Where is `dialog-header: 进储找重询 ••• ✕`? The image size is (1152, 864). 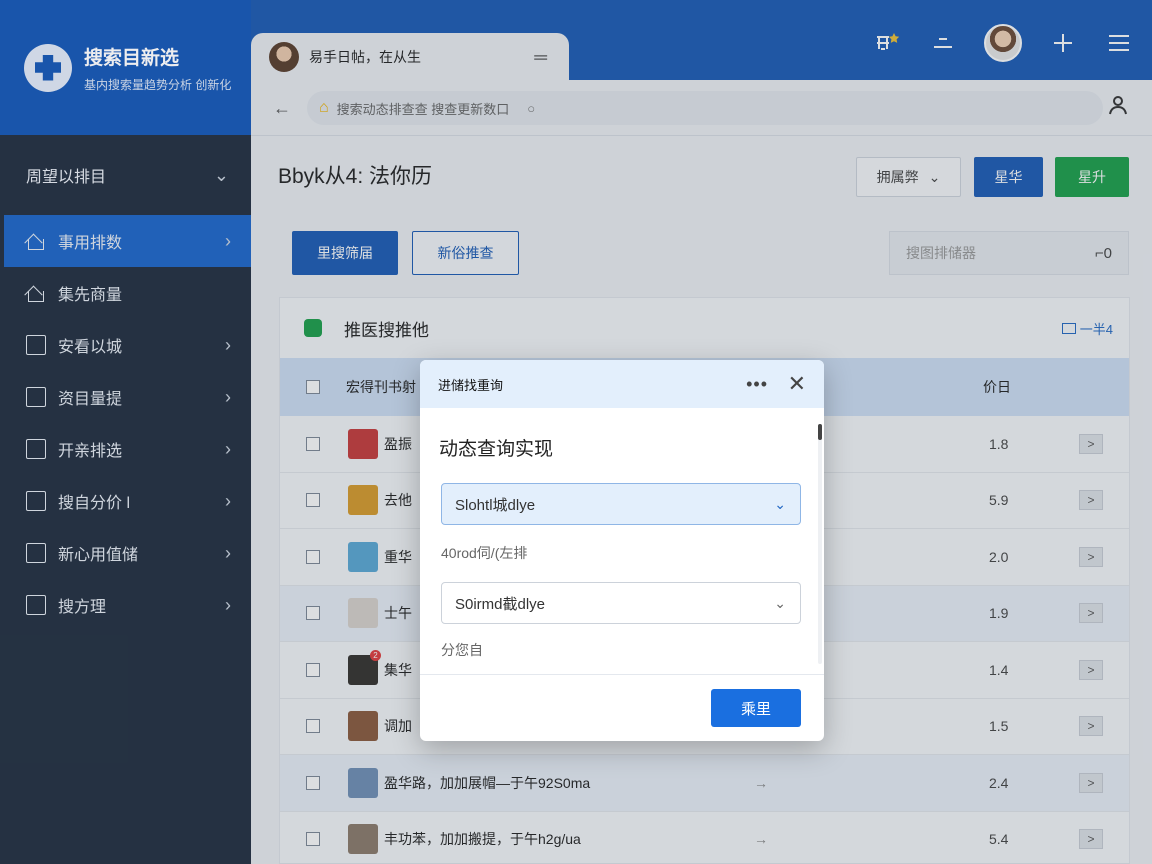
dialog-header: 进储找重询 ••• ✕ is located at coordinates (622, 384).